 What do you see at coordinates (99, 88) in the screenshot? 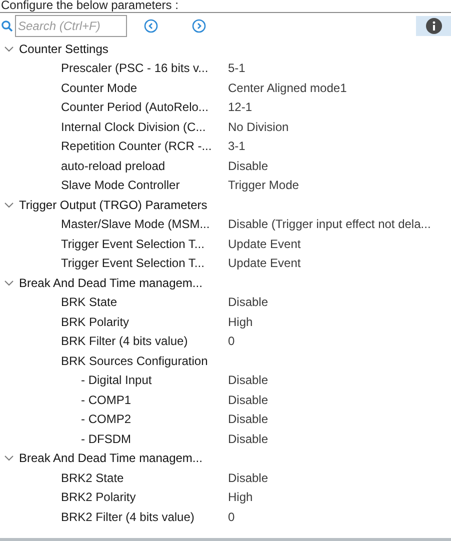
I see `parameter-label: Counter Mode` at bounding box center [99, 88].